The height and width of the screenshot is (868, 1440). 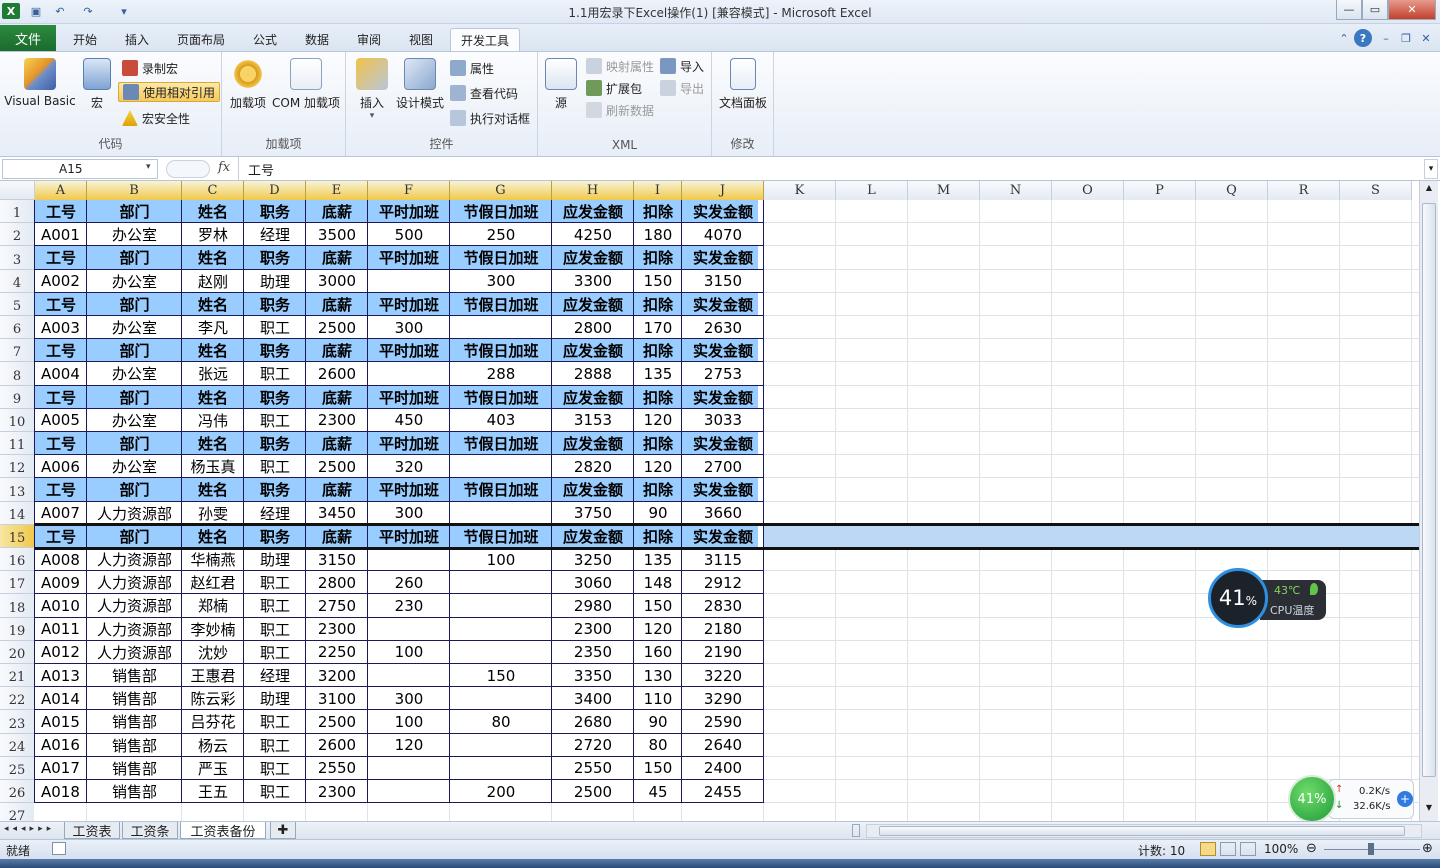 What do you see at coordinates (213, 721) in the screenshot?
I see `data-cell: 吕芬花` at bounding box center [213, 721].